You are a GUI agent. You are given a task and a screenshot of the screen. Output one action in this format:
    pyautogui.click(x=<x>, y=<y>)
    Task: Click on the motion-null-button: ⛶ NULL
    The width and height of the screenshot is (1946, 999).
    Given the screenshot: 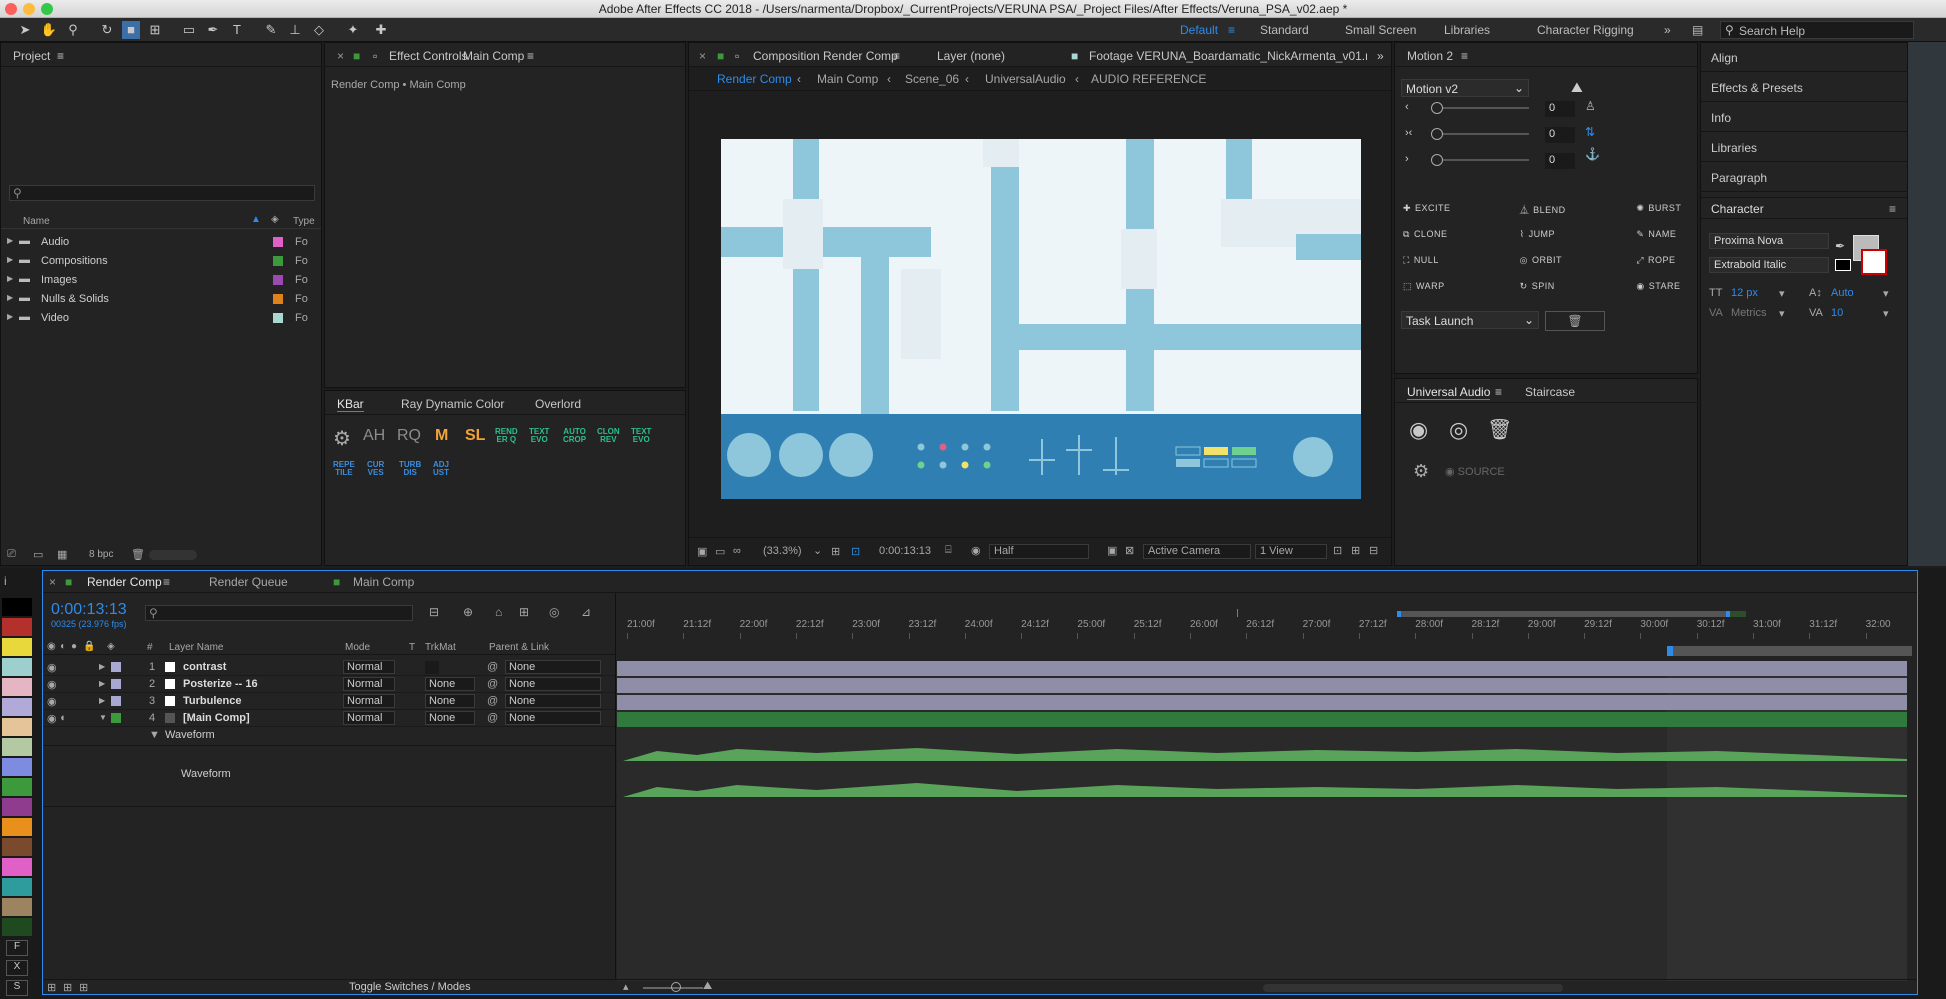 What is the action you would take?
    pyautogui.click(x=1421, y=260)
    